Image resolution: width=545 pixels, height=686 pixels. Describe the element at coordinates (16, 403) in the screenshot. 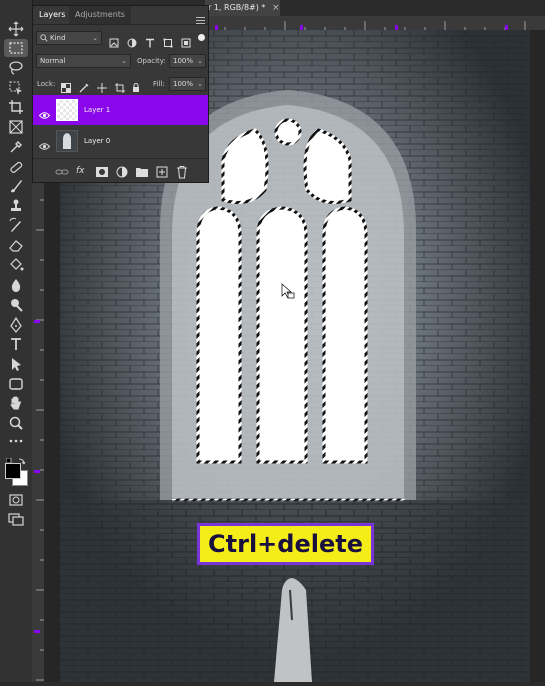

I see `hand-icon` at that location.